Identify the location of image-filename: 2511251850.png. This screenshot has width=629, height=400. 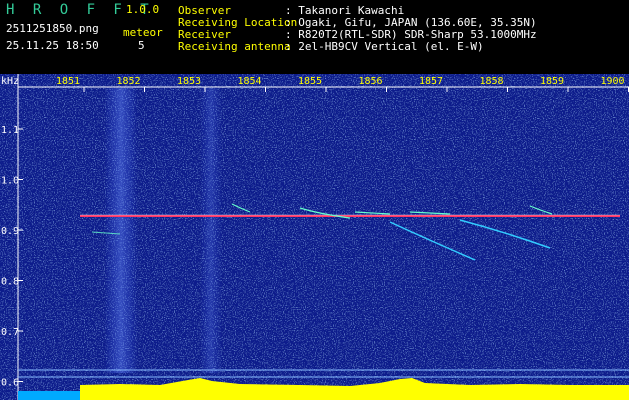
(52, 28).